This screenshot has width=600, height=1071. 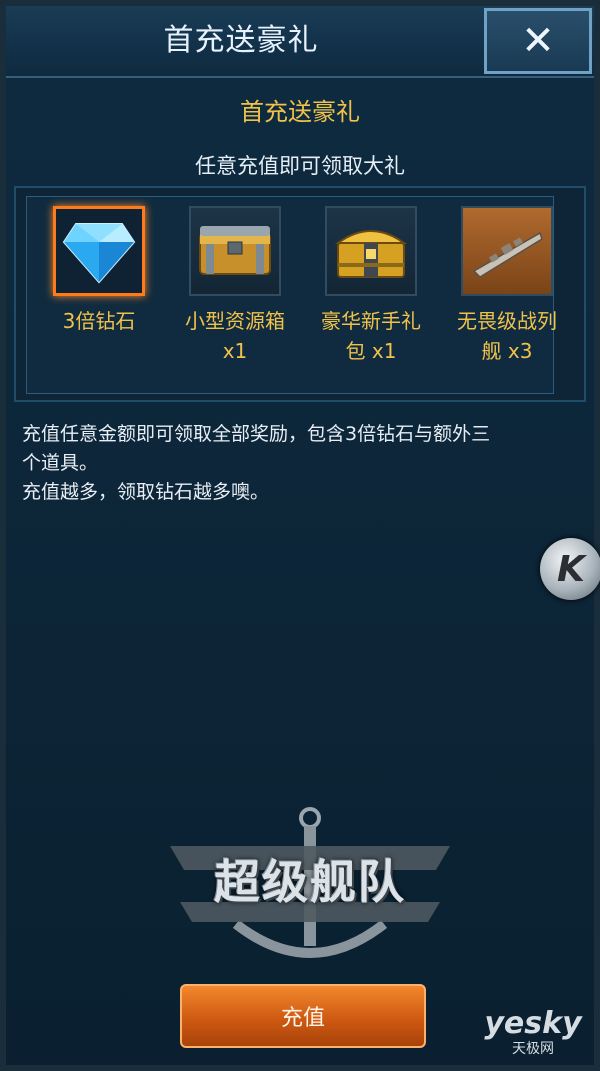 I want to click on reward-item: 3倍钻石, so click(x=99, y=271).